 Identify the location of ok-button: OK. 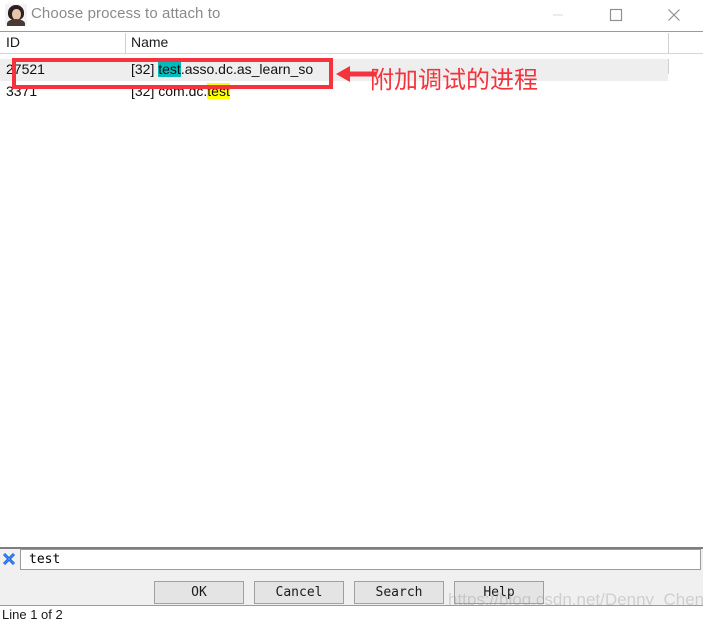
(199, 592).